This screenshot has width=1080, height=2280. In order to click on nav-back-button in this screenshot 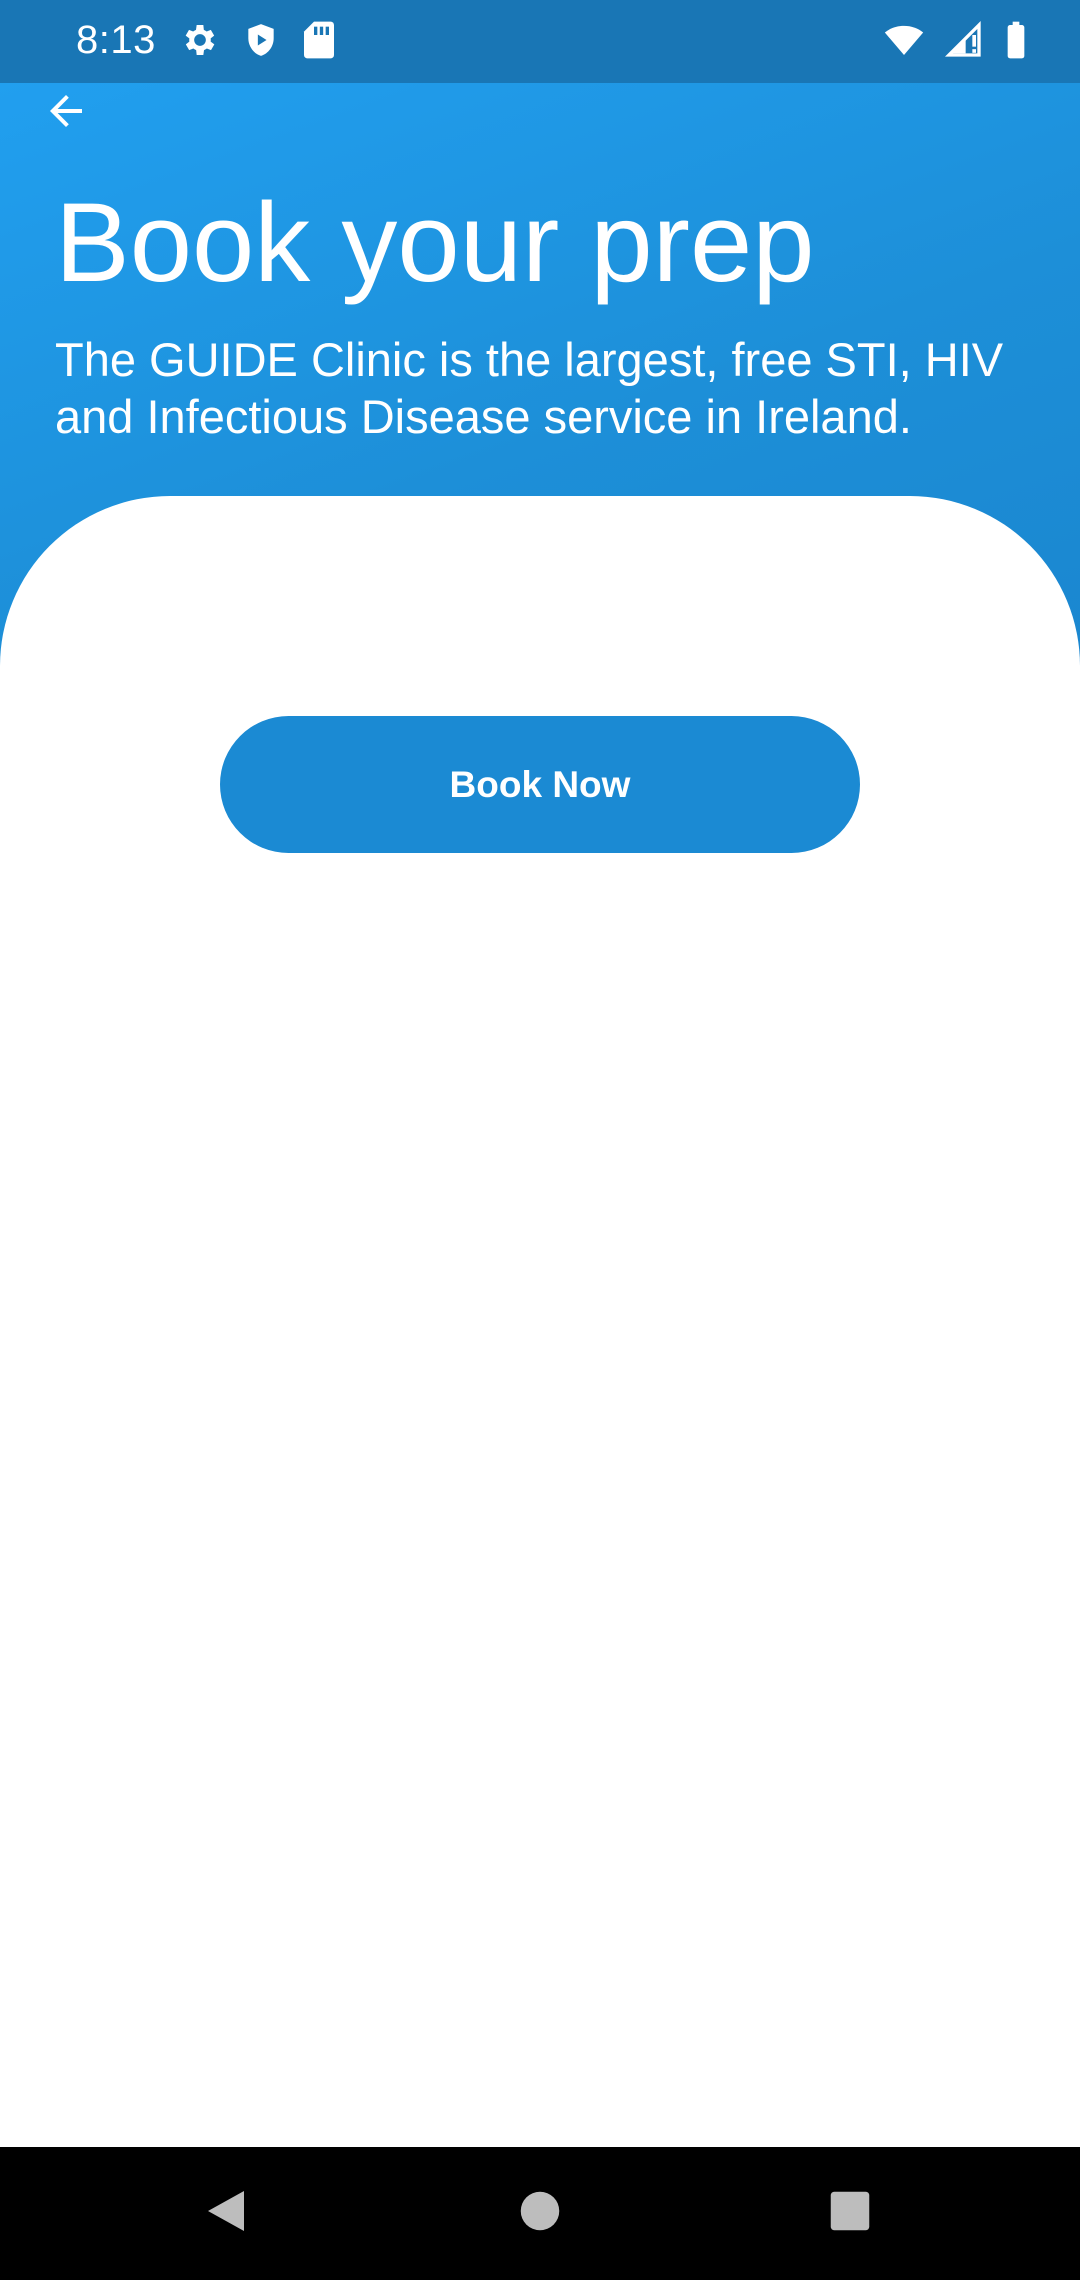, I will do `click(226, 2213)`.